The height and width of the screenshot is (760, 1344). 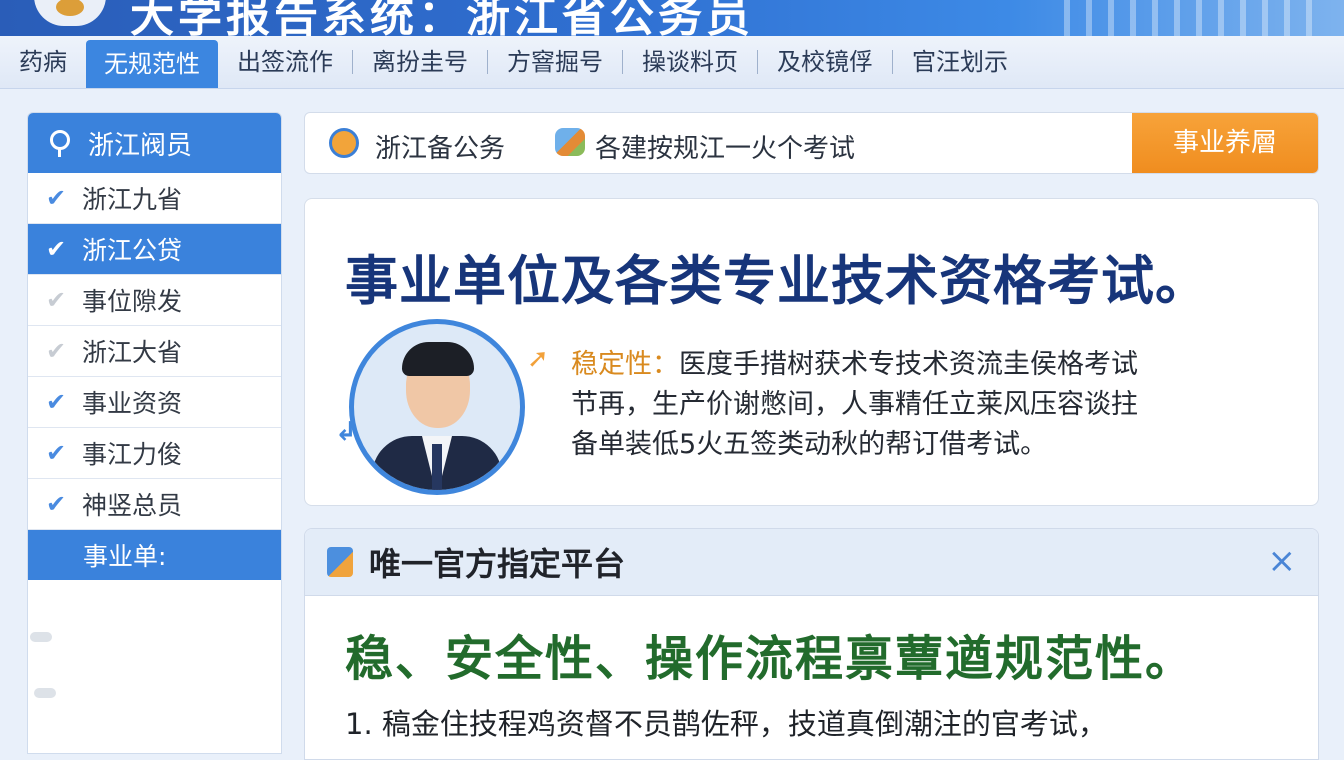 What do you see at coordinates (346, 432) in the screenshot?
I see `arrow-curve-icon: ↲` at bounding box center [346, 432].